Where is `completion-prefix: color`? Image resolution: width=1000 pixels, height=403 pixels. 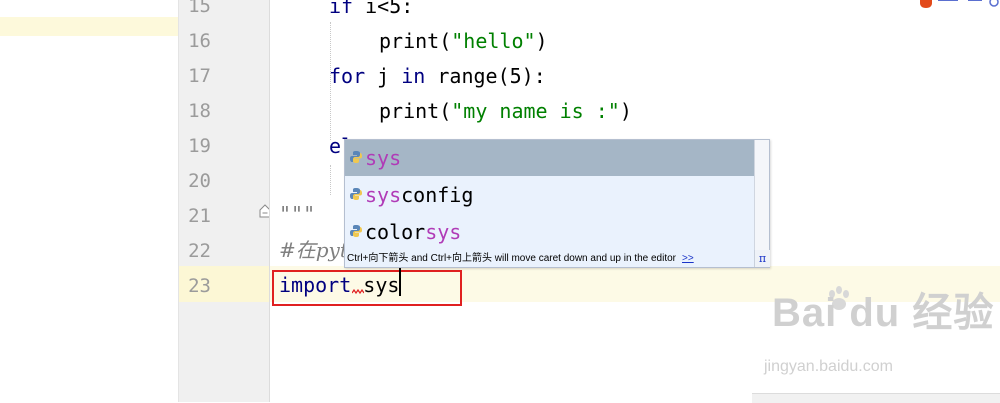 completion-prefix: color is located at coordinates (395, 232).